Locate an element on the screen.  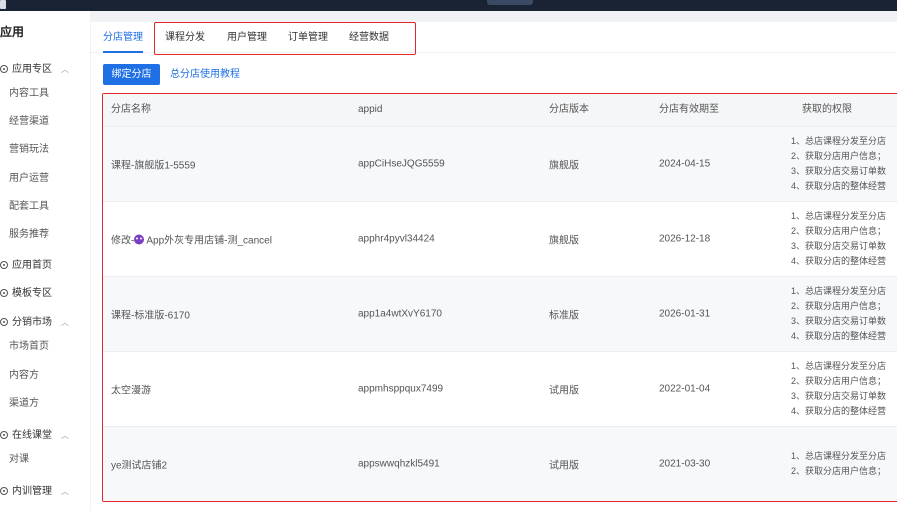
sidebar-item-supporting-tools: 配套工具 is located at coordinates (29, 207).